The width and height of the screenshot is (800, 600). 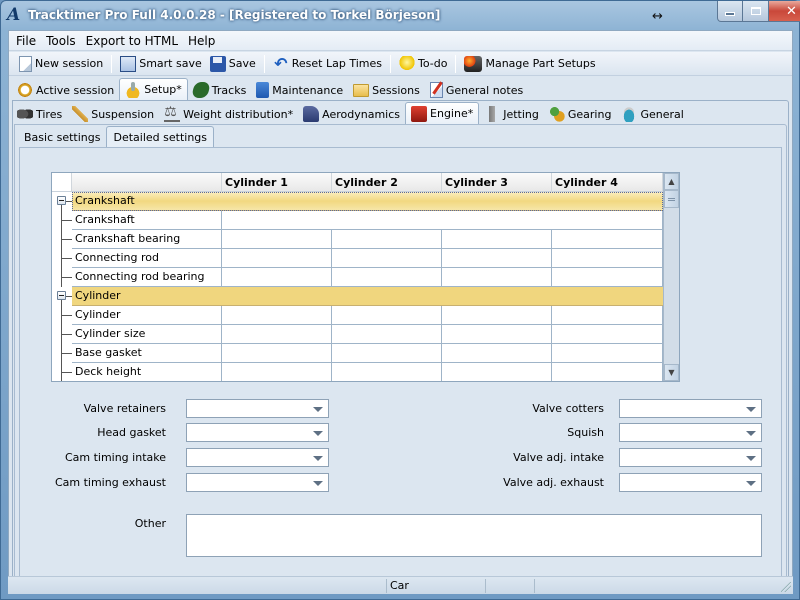 What do you see at coordinates (423, 64) in the screenshot?
I see `todo-button: To-do` at bounding box center [423, 64].